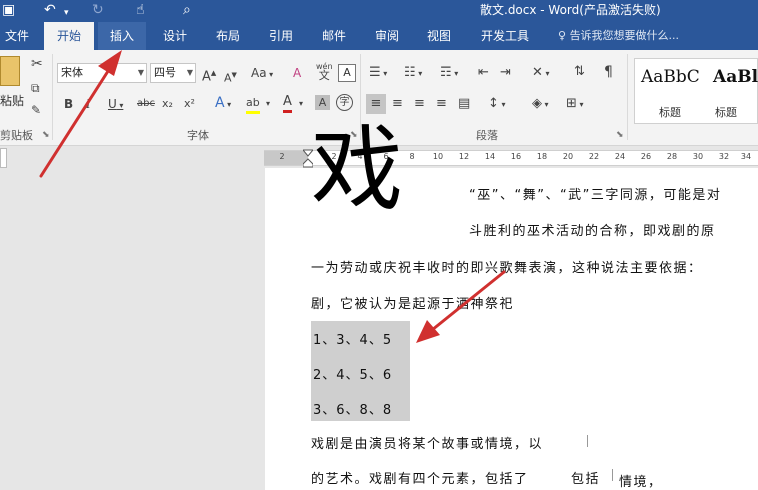 The height and width of the screenshot is (490, 758). Describe the element at coordinates (387, 36) in the screenshot. I see `tab-review: 审阅` at that location.